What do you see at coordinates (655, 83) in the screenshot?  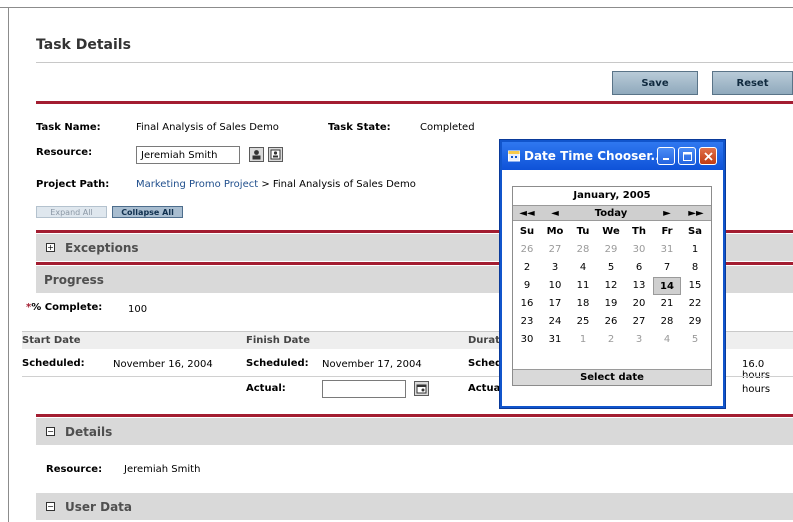 I see `save-button: Save` at bounding box center [655, 83].